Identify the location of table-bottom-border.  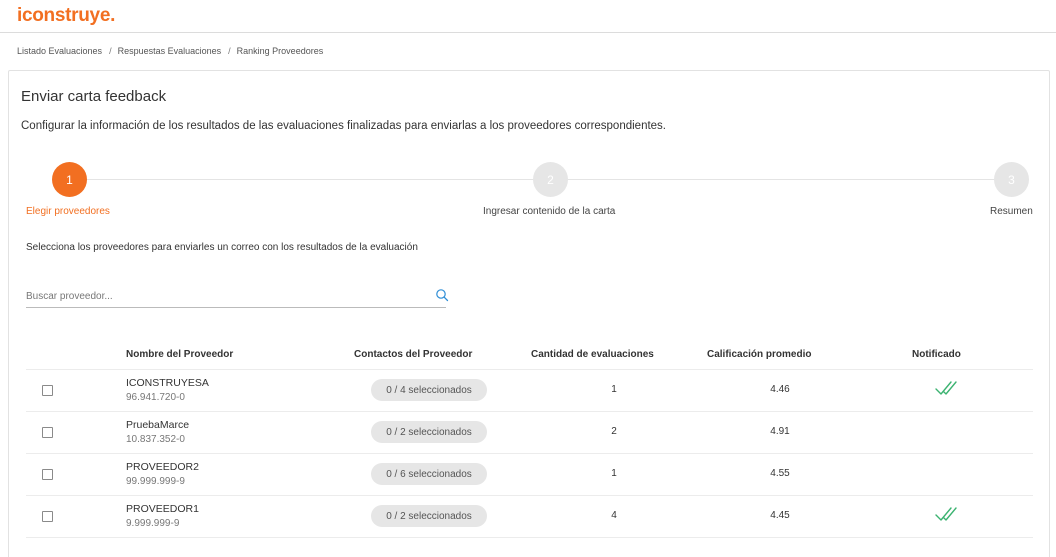
(529, 537).